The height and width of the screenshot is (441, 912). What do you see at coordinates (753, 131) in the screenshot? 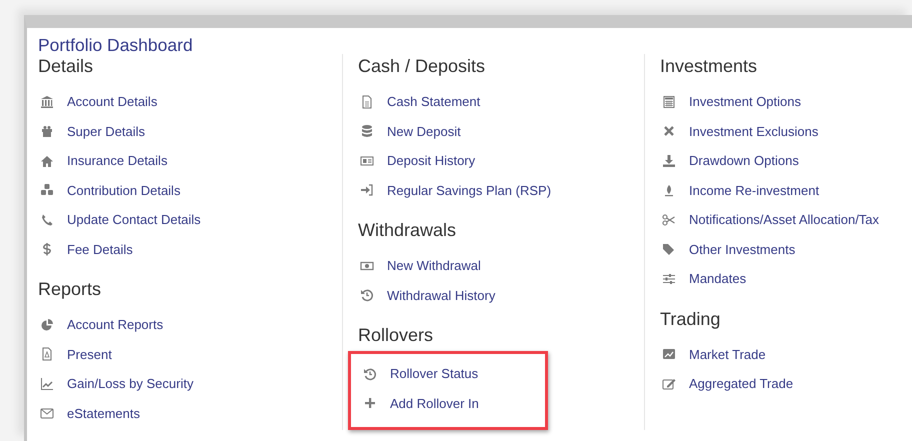
I see `menu-link: Investment Exclusions` at bounding box center [753, 131].